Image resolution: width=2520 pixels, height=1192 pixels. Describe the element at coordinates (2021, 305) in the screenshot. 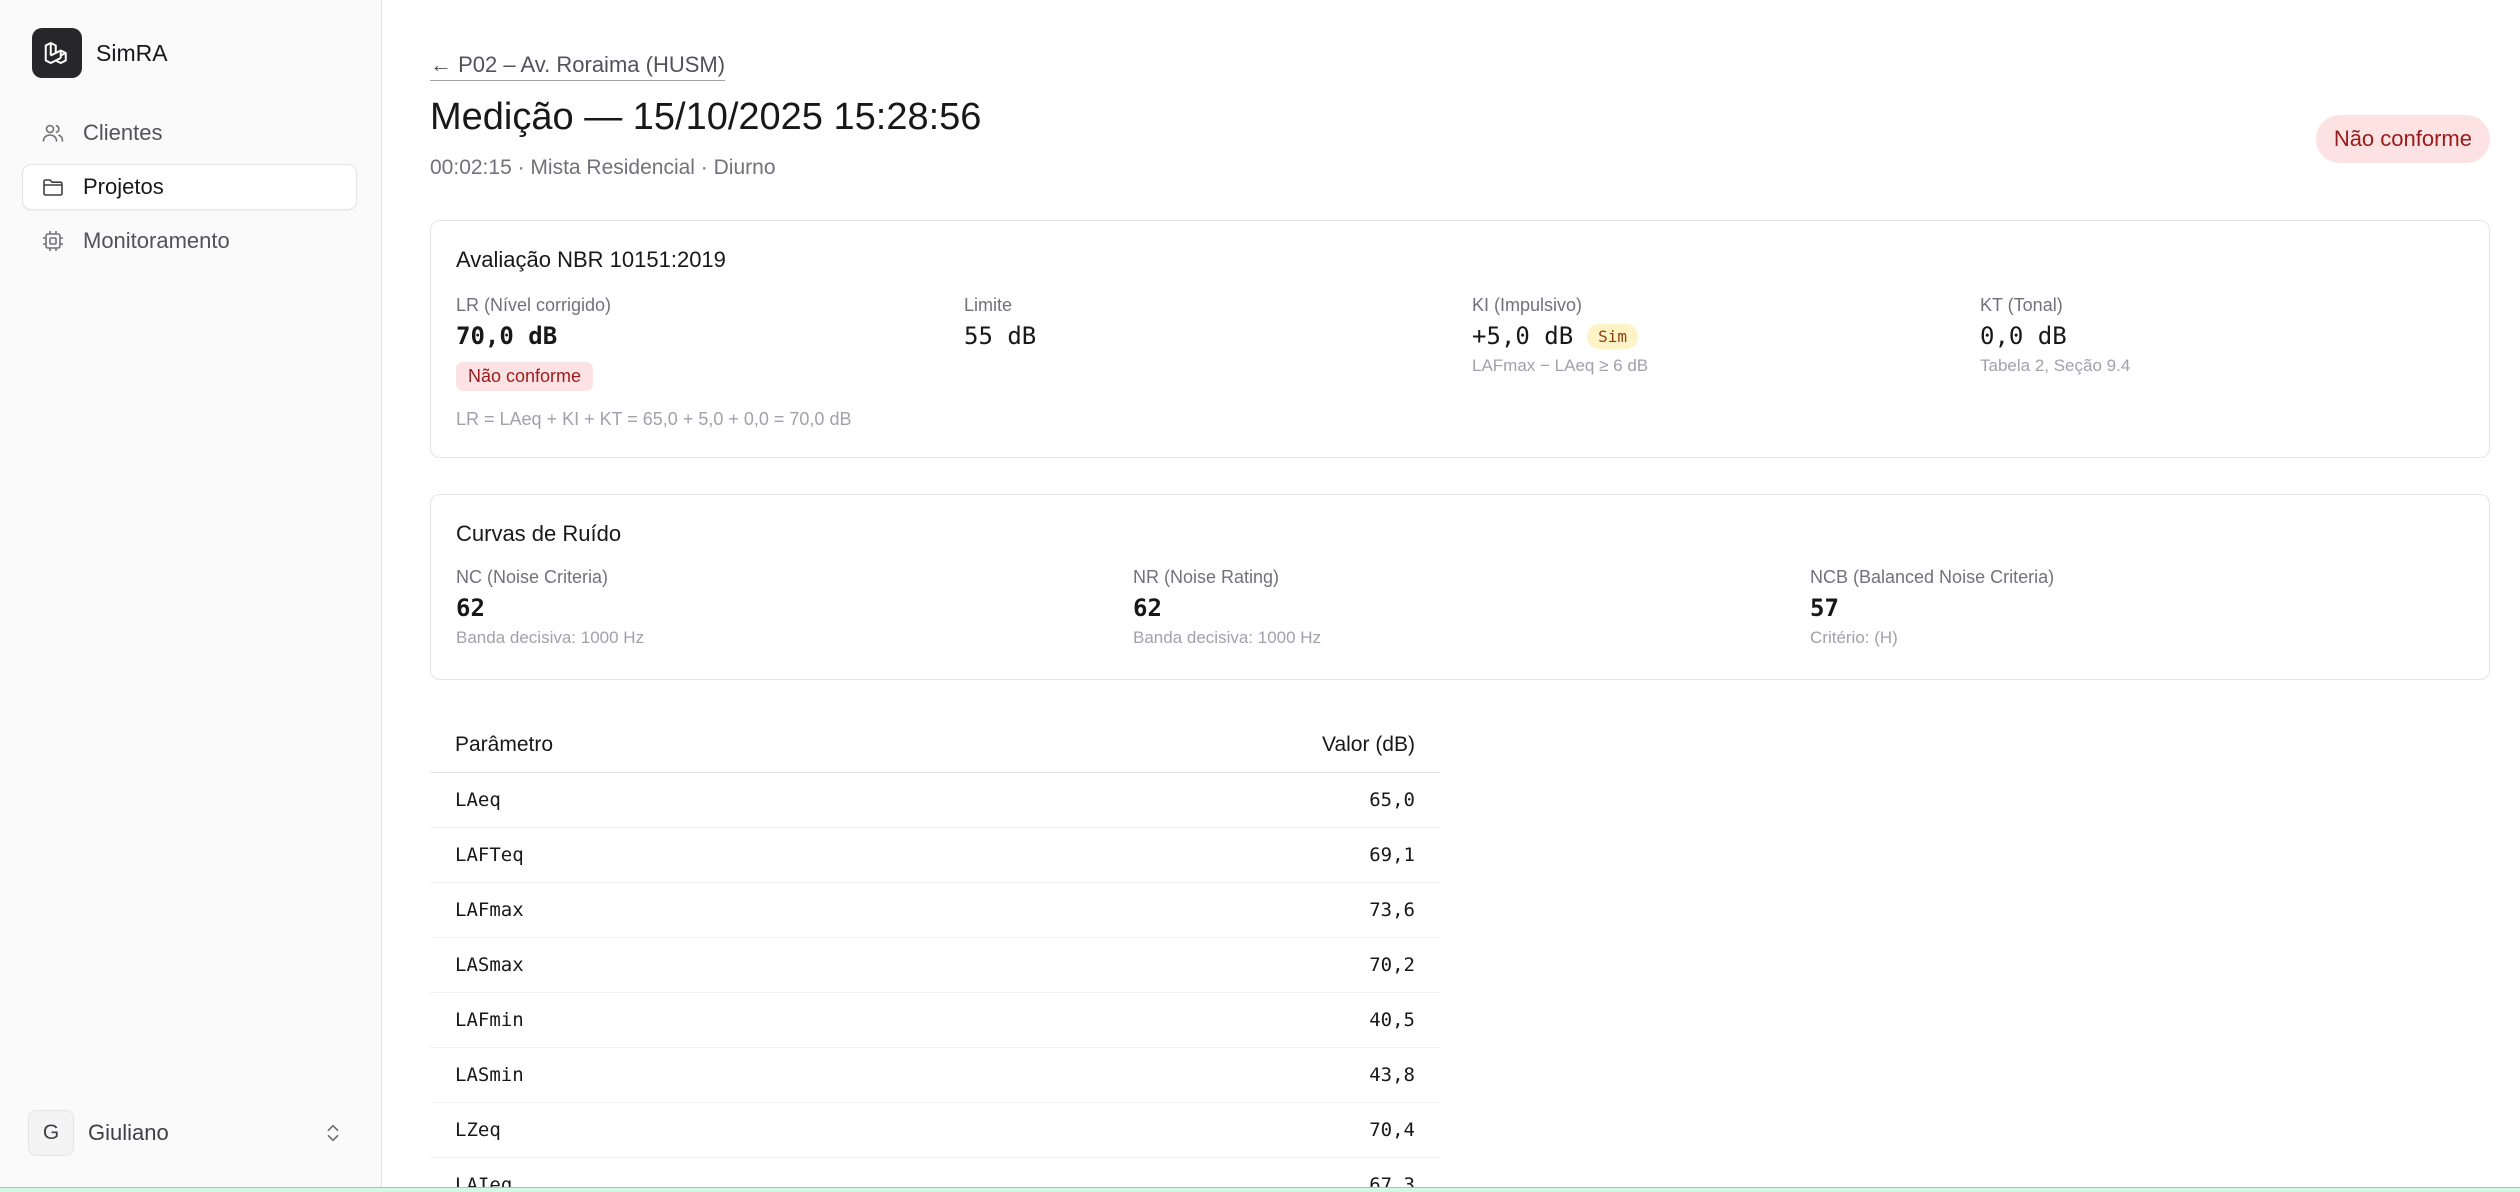

I see `metric-label: KT (Tonal)` at that location.